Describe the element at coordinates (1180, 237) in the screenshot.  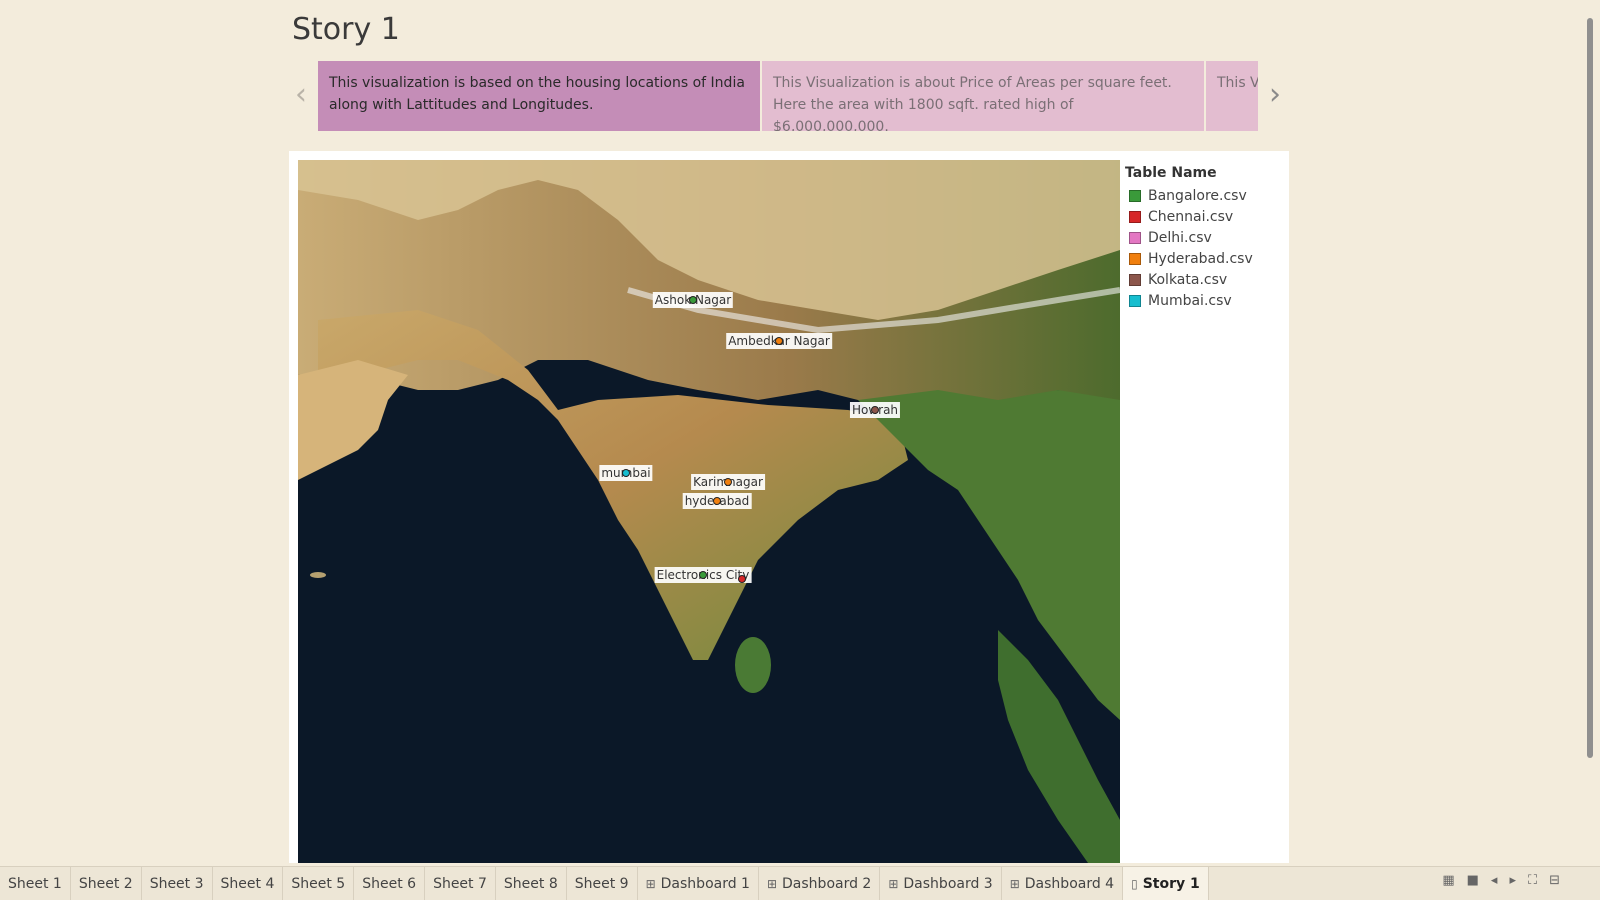
I see `legend-label: Delhi.csv` at that location.